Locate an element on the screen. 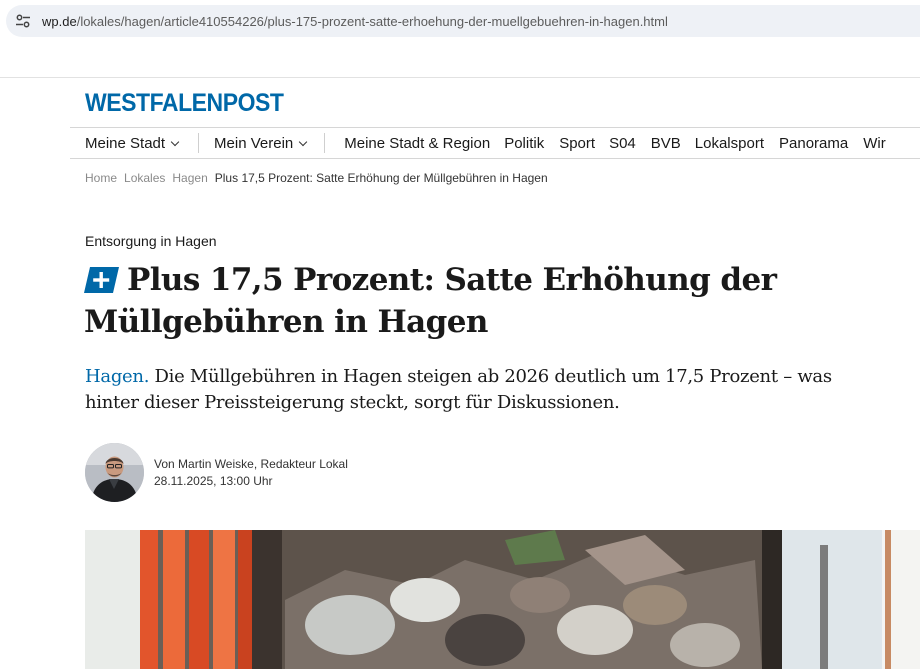 The width and height of the screenshot is (920, 669). nav-dropdown-meine-stadt: Meine Stadt is located at coordinates (132, 143).